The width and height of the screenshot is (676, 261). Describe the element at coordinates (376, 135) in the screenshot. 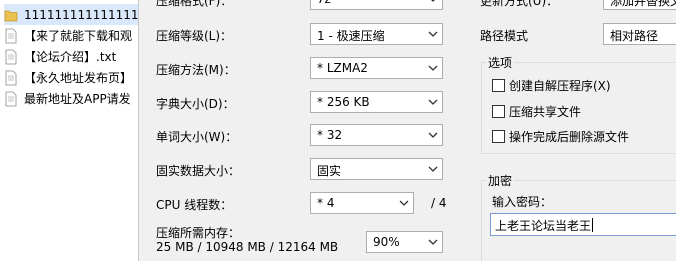

I see `word-select: * 32` at that location.